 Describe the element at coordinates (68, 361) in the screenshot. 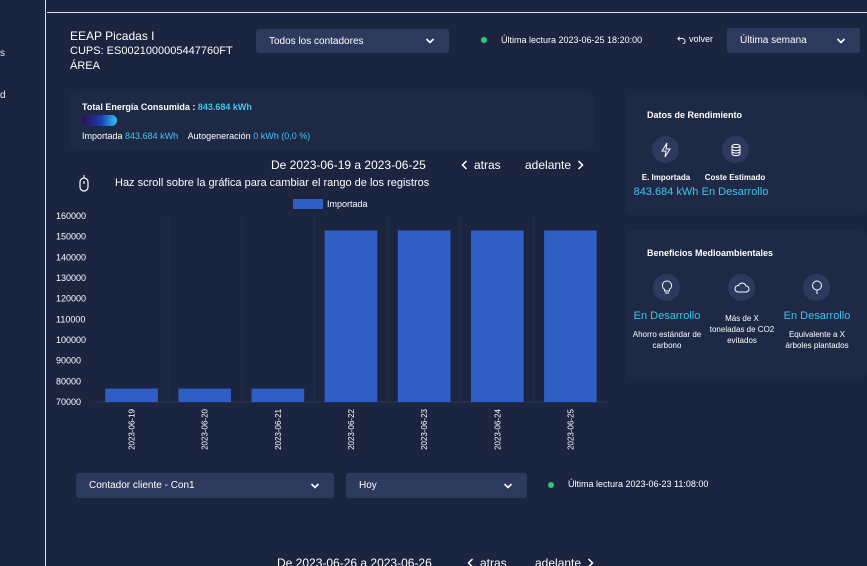

I see `y-tick-label: 90000` at that location.